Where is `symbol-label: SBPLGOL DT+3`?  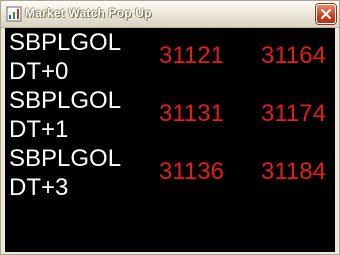 symbol-label: SBPLGOL DT+3 is located at coordinates (65, 173).